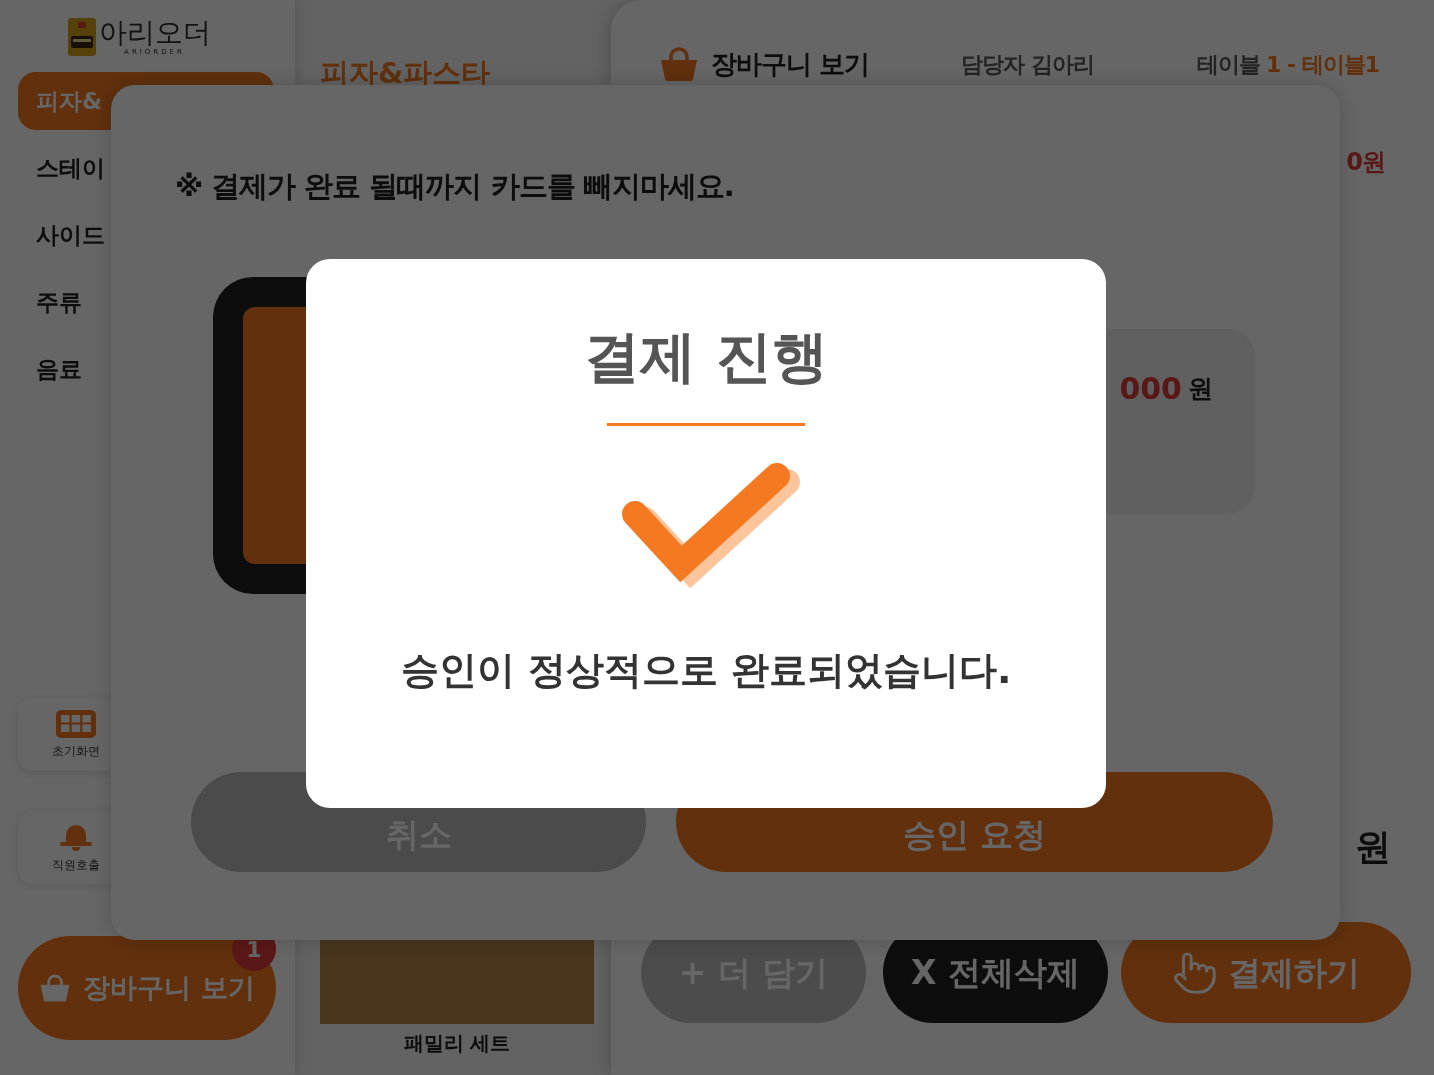 Image resolution: width=1434 pixels, height=1075 pixels. What do you see at coordinates (790, 63) in the screenshot?
I see `cart-title: 장바구니 보기` at bounding box center [790, 63].